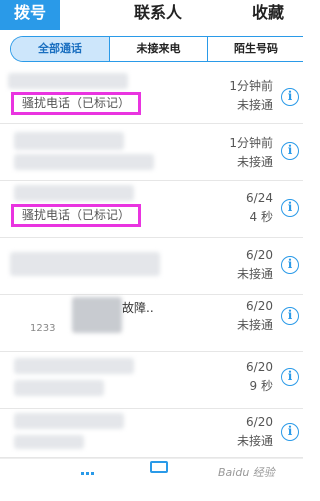  Describe the element at coordinates (158, 15) in the screenshot. I see `tab-contacts: 联系人` at that location.